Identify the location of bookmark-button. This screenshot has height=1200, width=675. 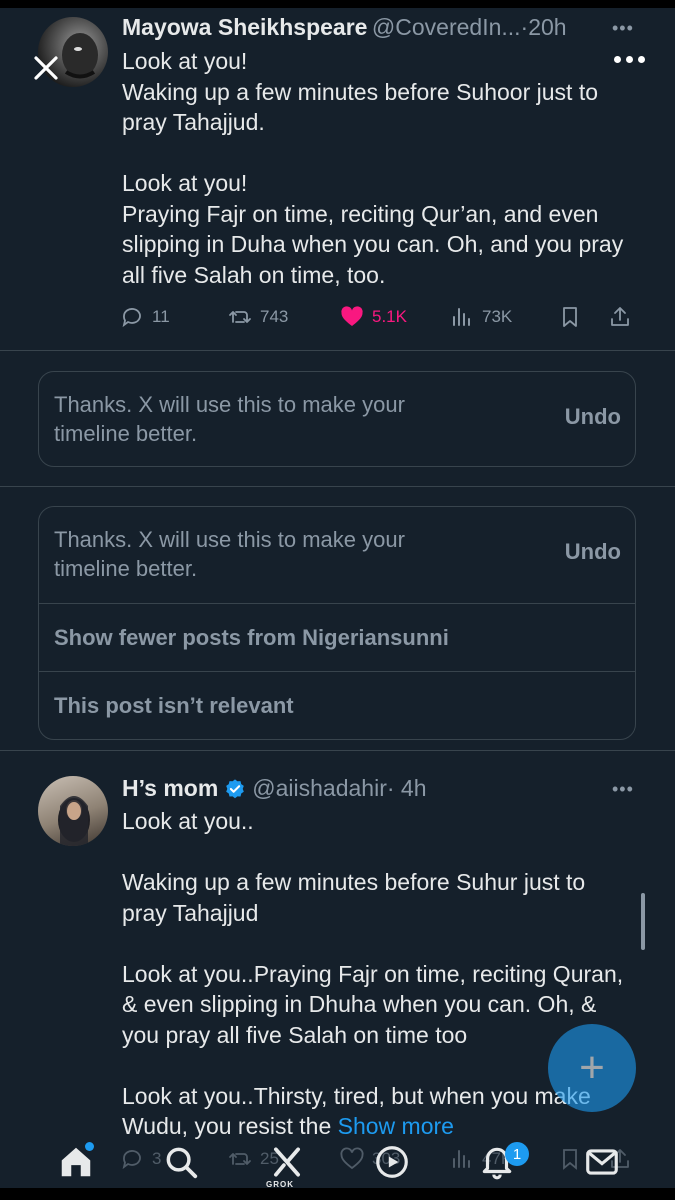
(570, 317).